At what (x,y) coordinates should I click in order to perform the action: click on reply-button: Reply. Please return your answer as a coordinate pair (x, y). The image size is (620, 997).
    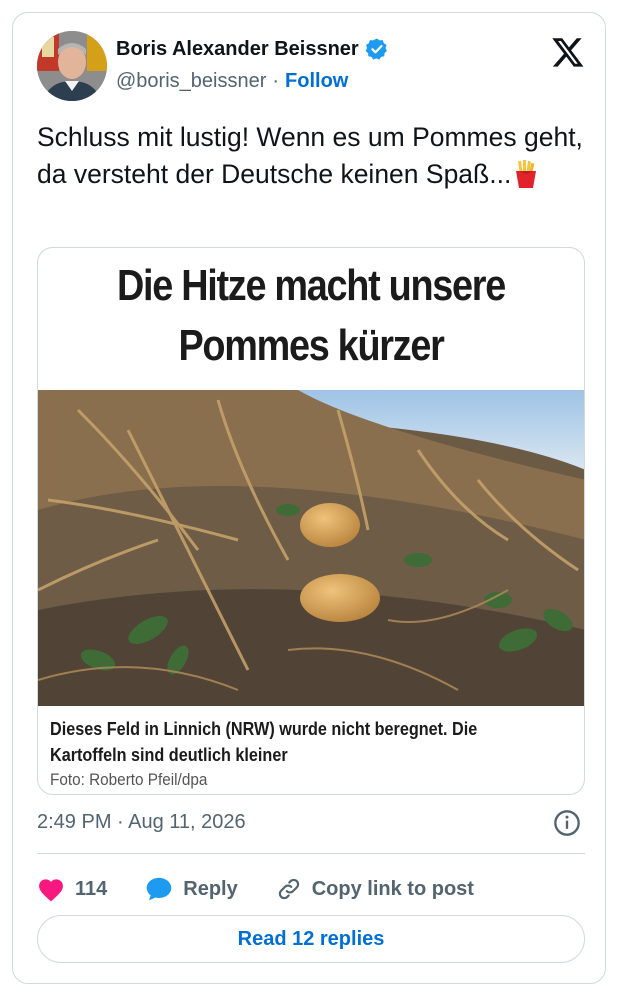
    Looking at the image, I should click on (191, 889).